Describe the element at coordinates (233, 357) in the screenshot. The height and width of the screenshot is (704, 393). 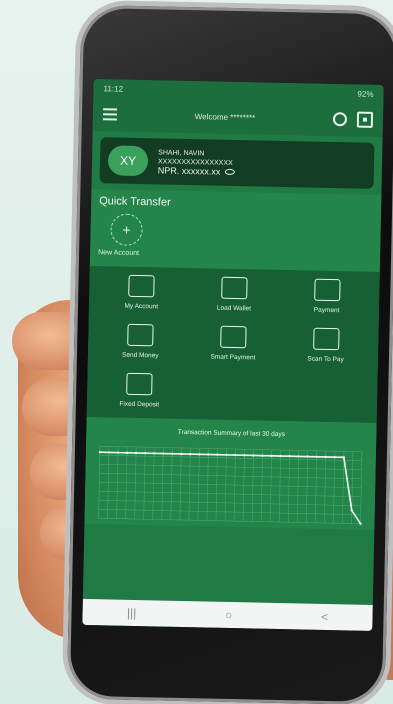
I see `tile-label: Smart Payment` at that location.